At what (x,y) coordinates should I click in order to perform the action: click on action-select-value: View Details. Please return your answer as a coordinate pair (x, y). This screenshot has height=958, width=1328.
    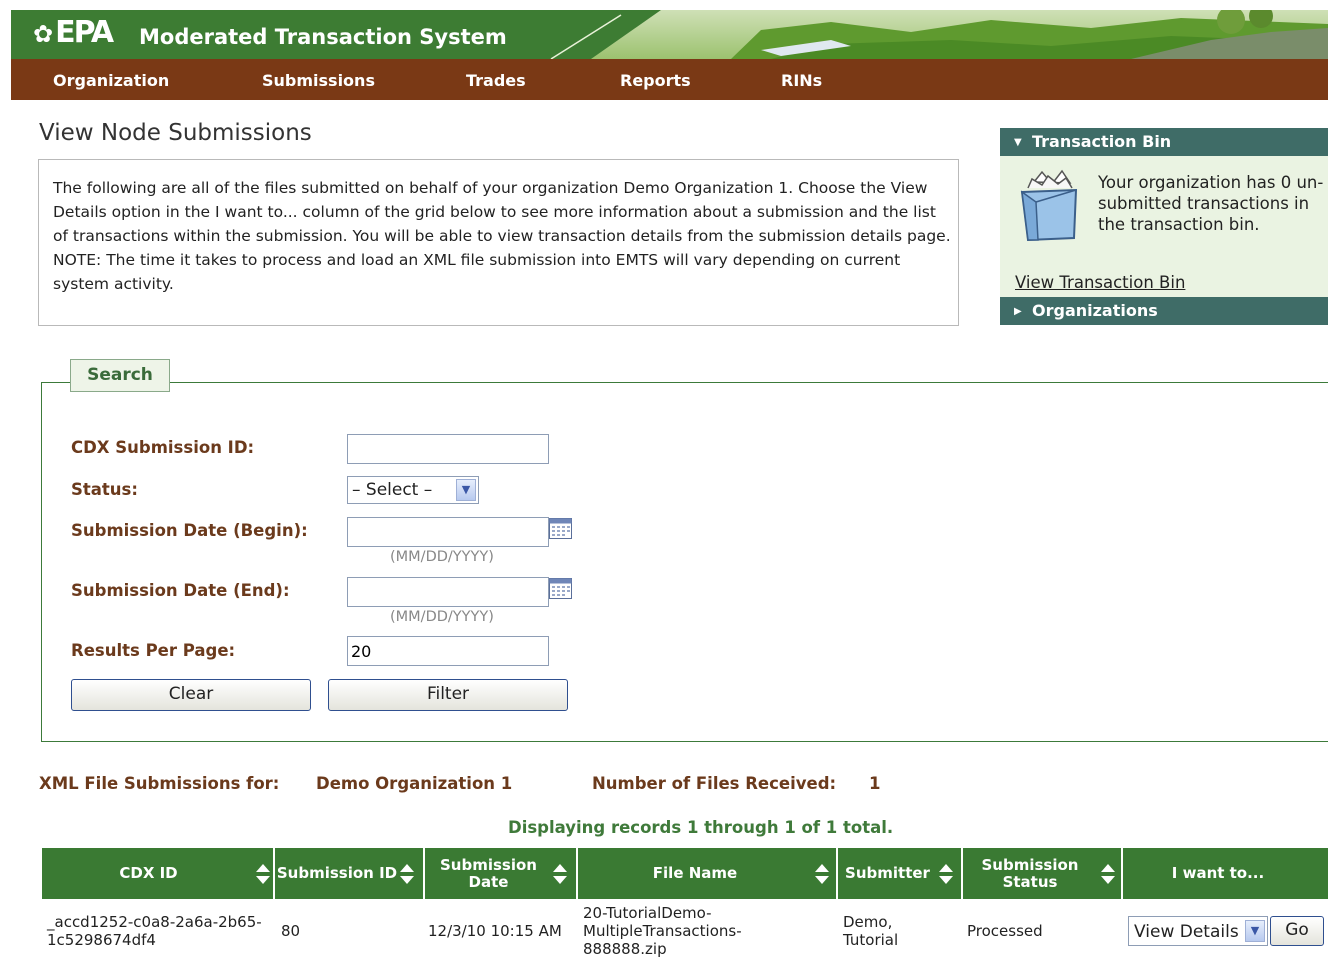
    Looking at the image, I should click on (1186, 932).